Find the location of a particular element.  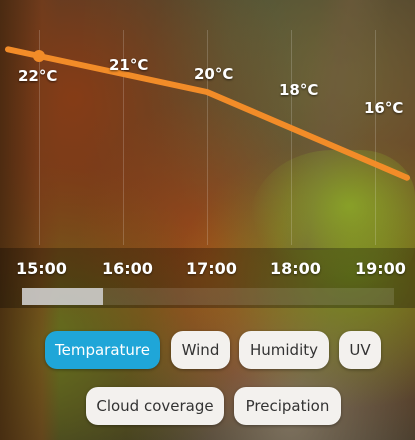

x-tick-label: 16:00 is located at coordinates (127, 268).